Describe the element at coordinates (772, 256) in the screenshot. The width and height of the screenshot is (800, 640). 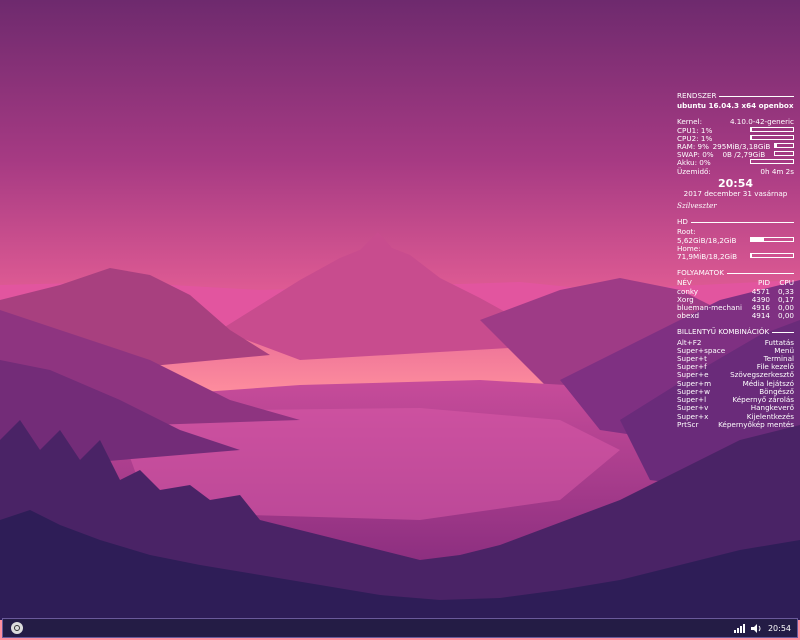
I see `home-bar` at that location.